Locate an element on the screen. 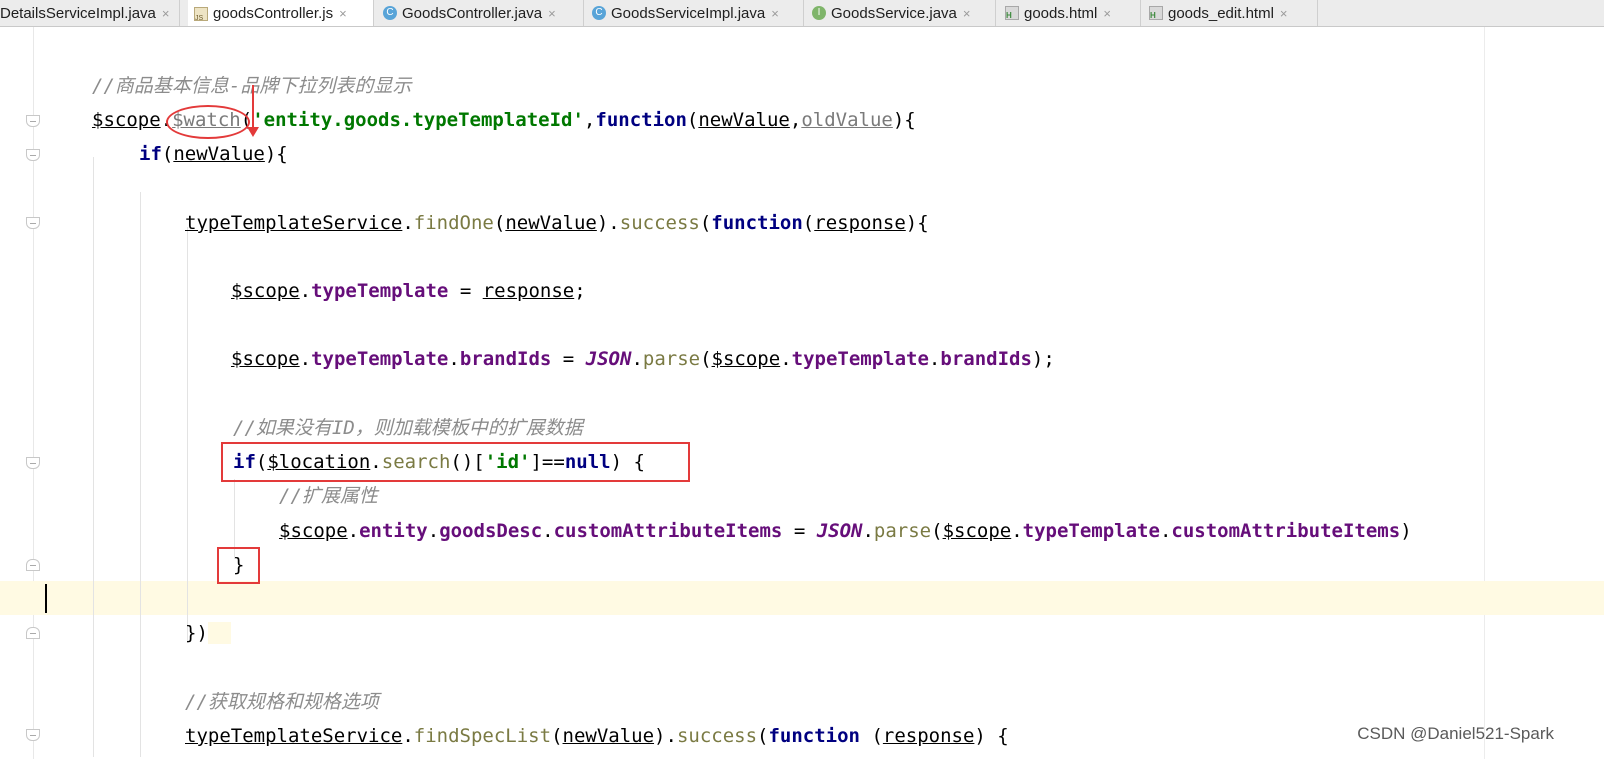  code-line-assign-template: $scope.typeTemplate = response; is located at coordinates (408, 291).